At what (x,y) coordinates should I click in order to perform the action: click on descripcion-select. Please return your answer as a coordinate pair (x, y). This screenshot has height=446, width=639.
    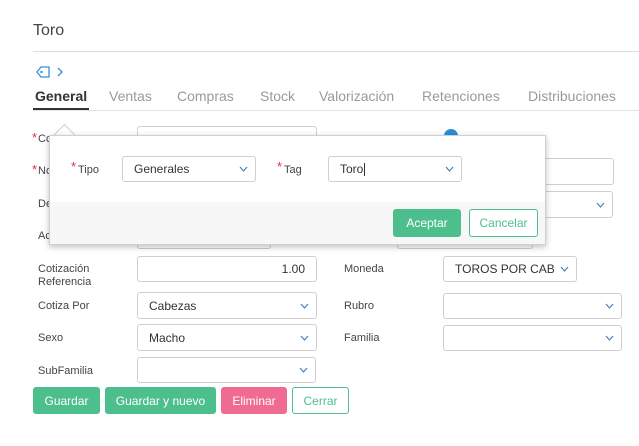
    Looking at the image, I should click on (579, 204).